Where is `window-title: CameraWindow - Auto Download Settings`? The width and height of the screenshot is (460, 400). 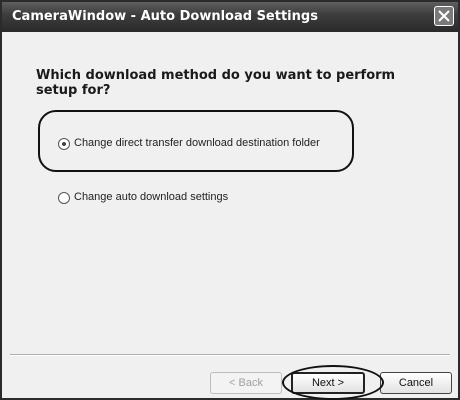 window-title: CameraWindow - Auto Download Settings is located at coordinates (165, 16).